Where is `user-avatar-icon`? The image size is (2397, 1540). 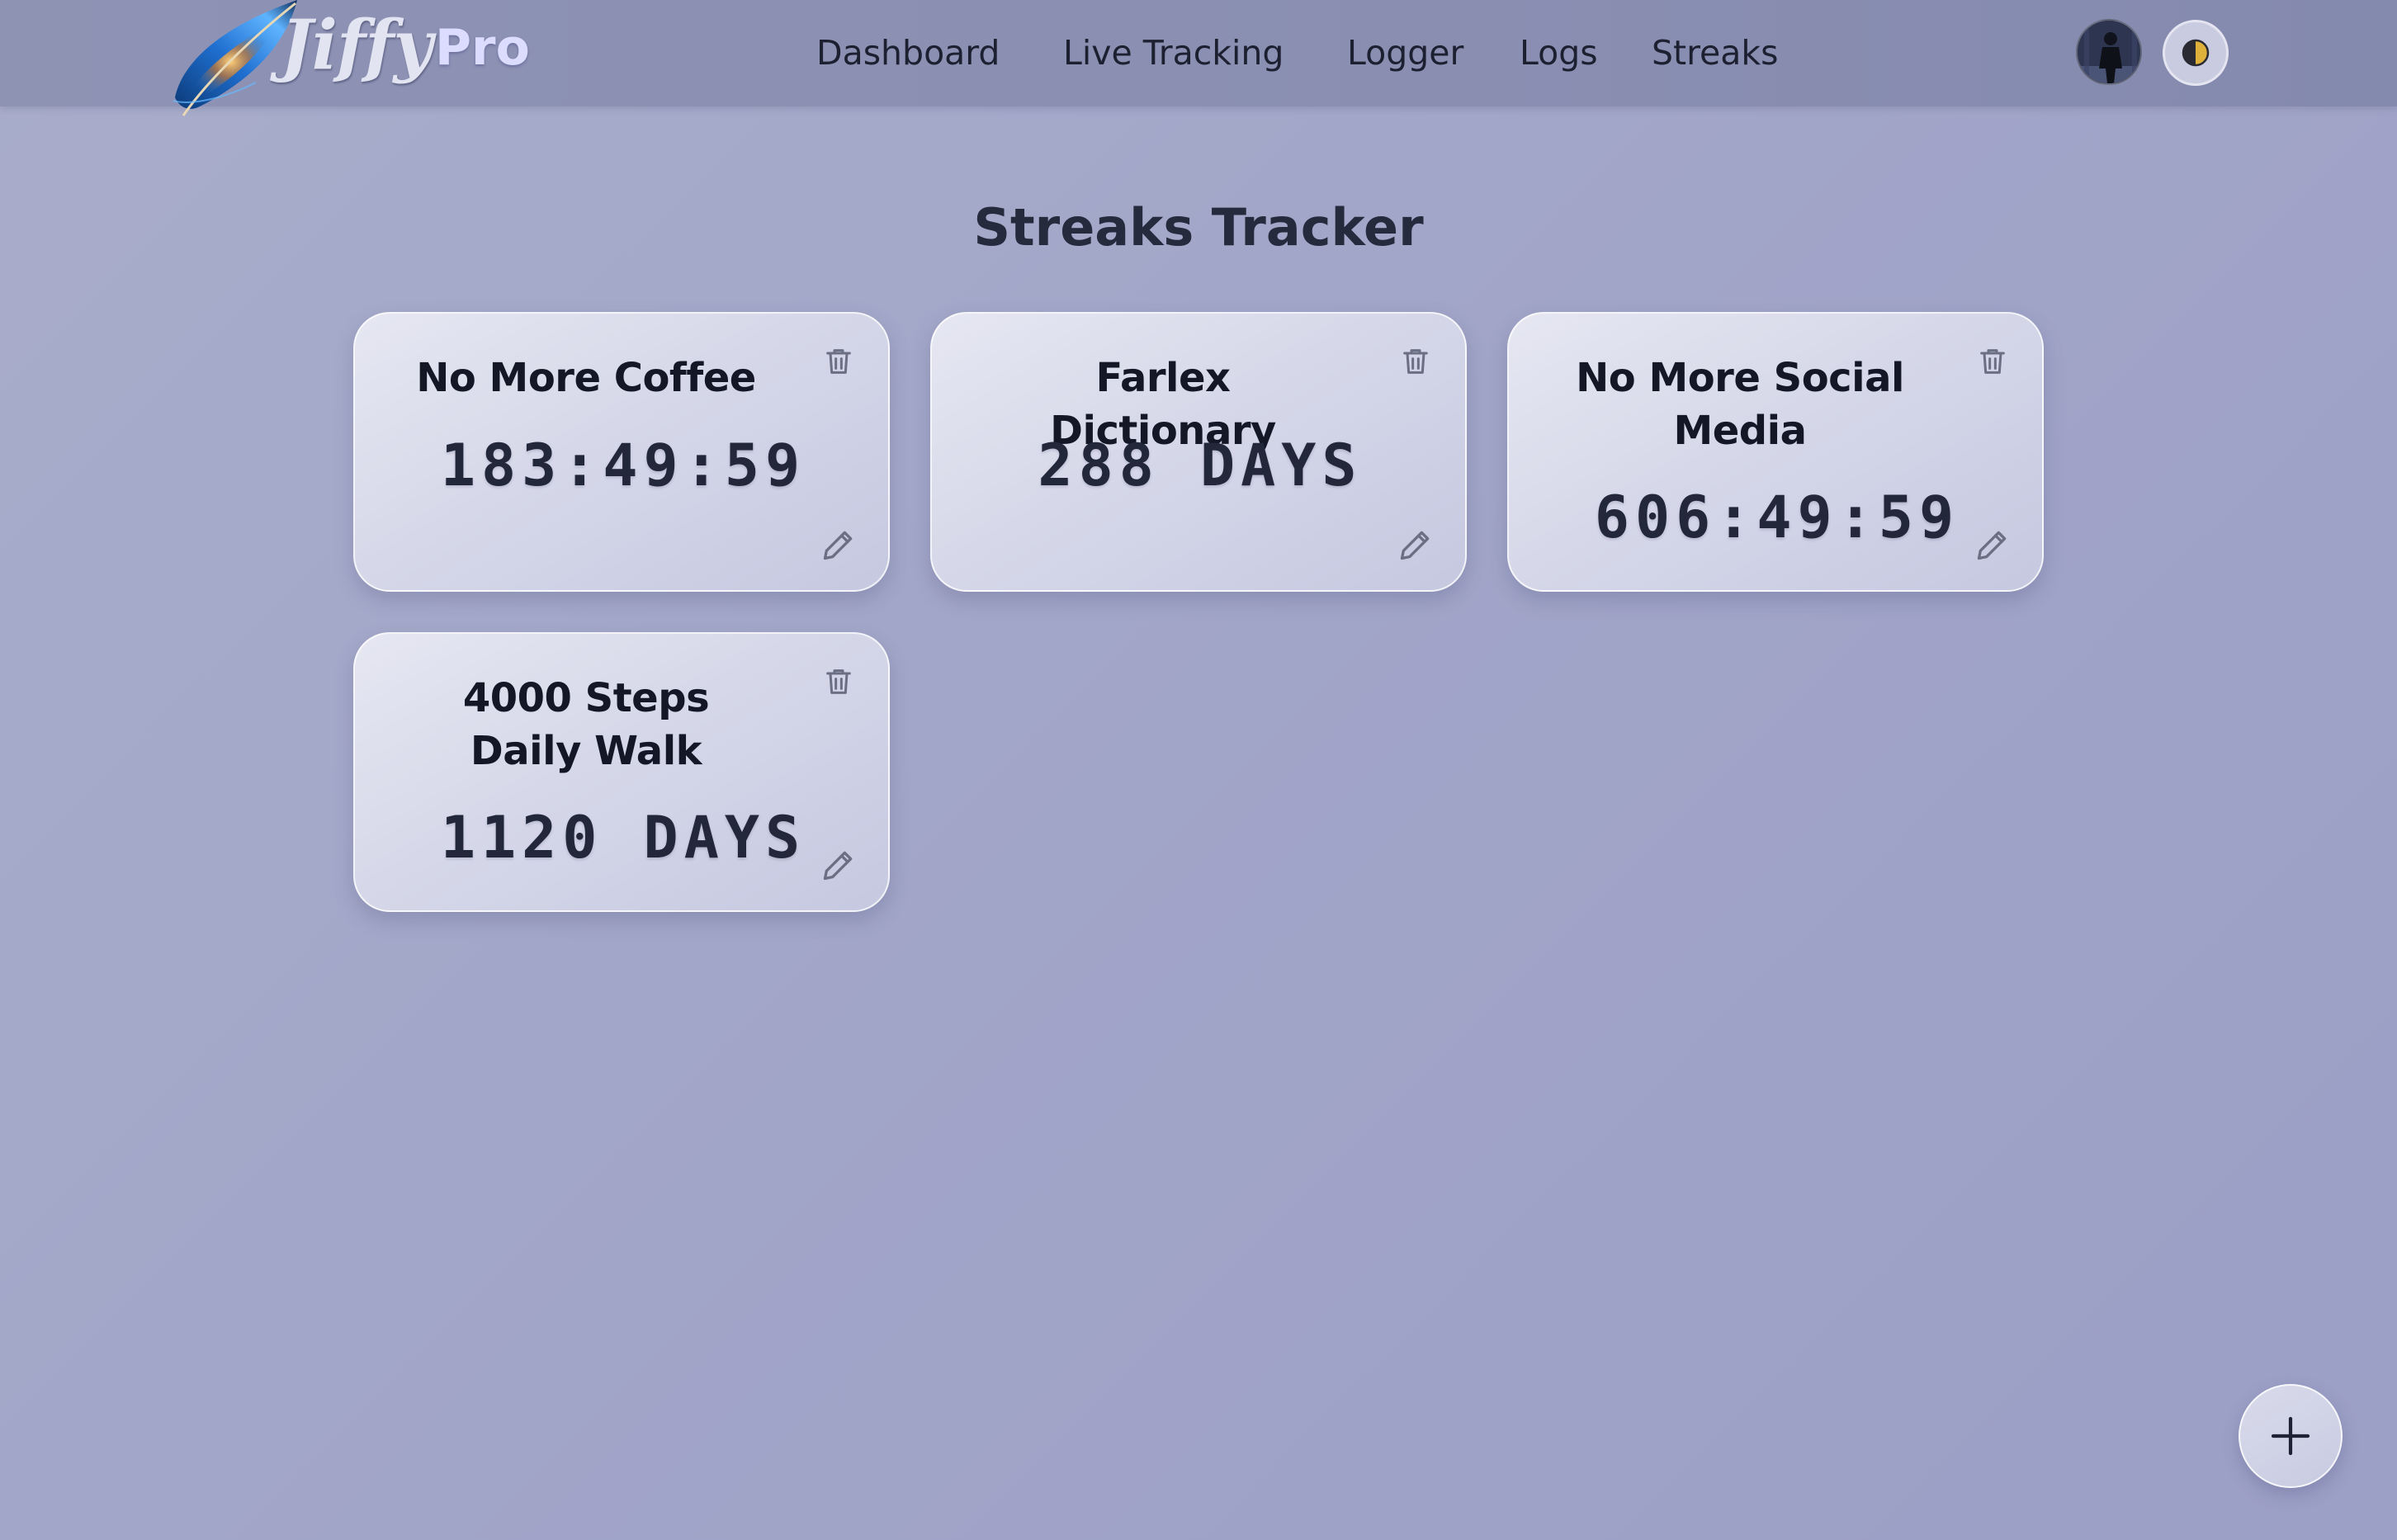
user-avatar-icon is located at coordinates (2109, 52).